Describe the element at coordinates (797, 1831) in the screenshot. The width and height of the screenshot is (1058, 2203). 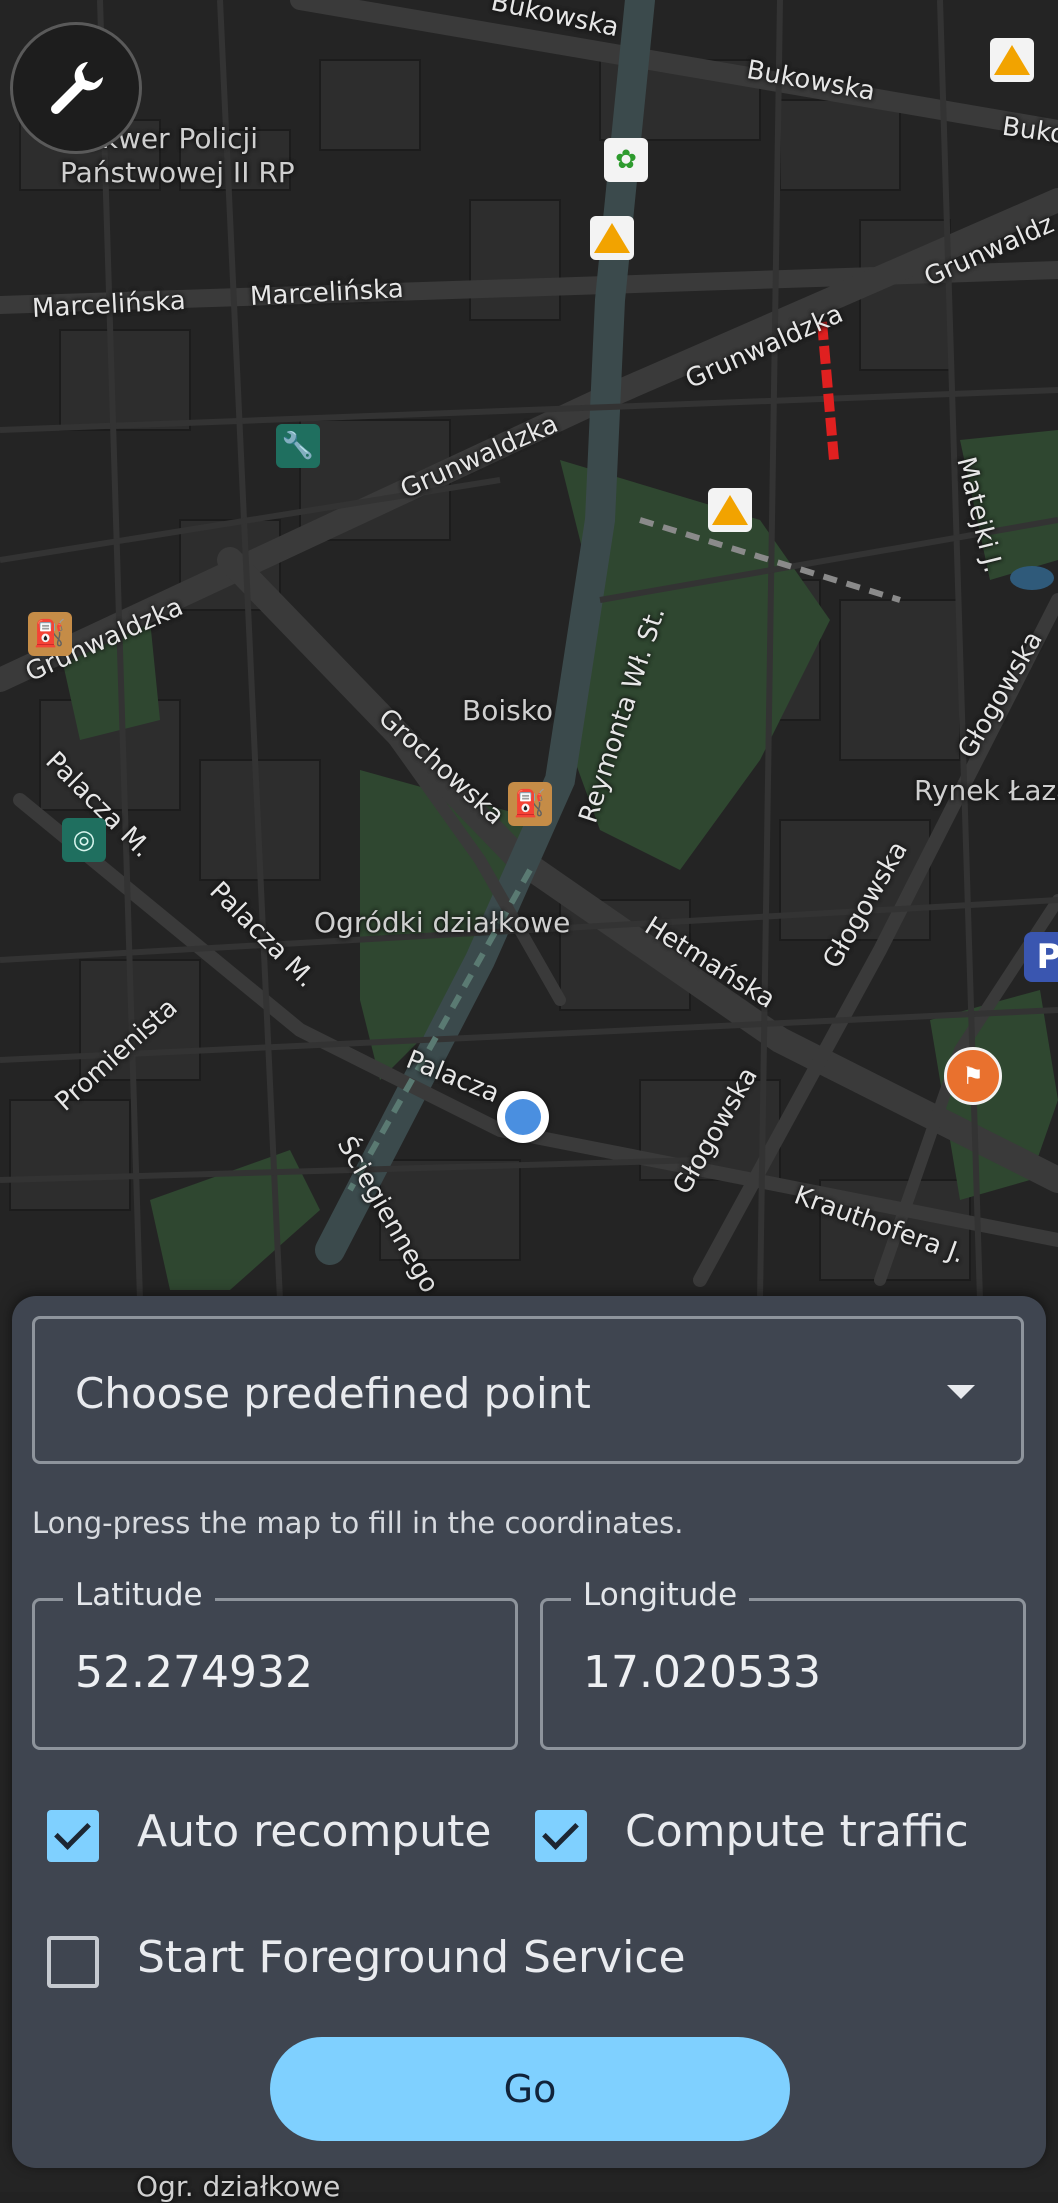
I see `compute-traffic-label: Compute traffic` at that location.